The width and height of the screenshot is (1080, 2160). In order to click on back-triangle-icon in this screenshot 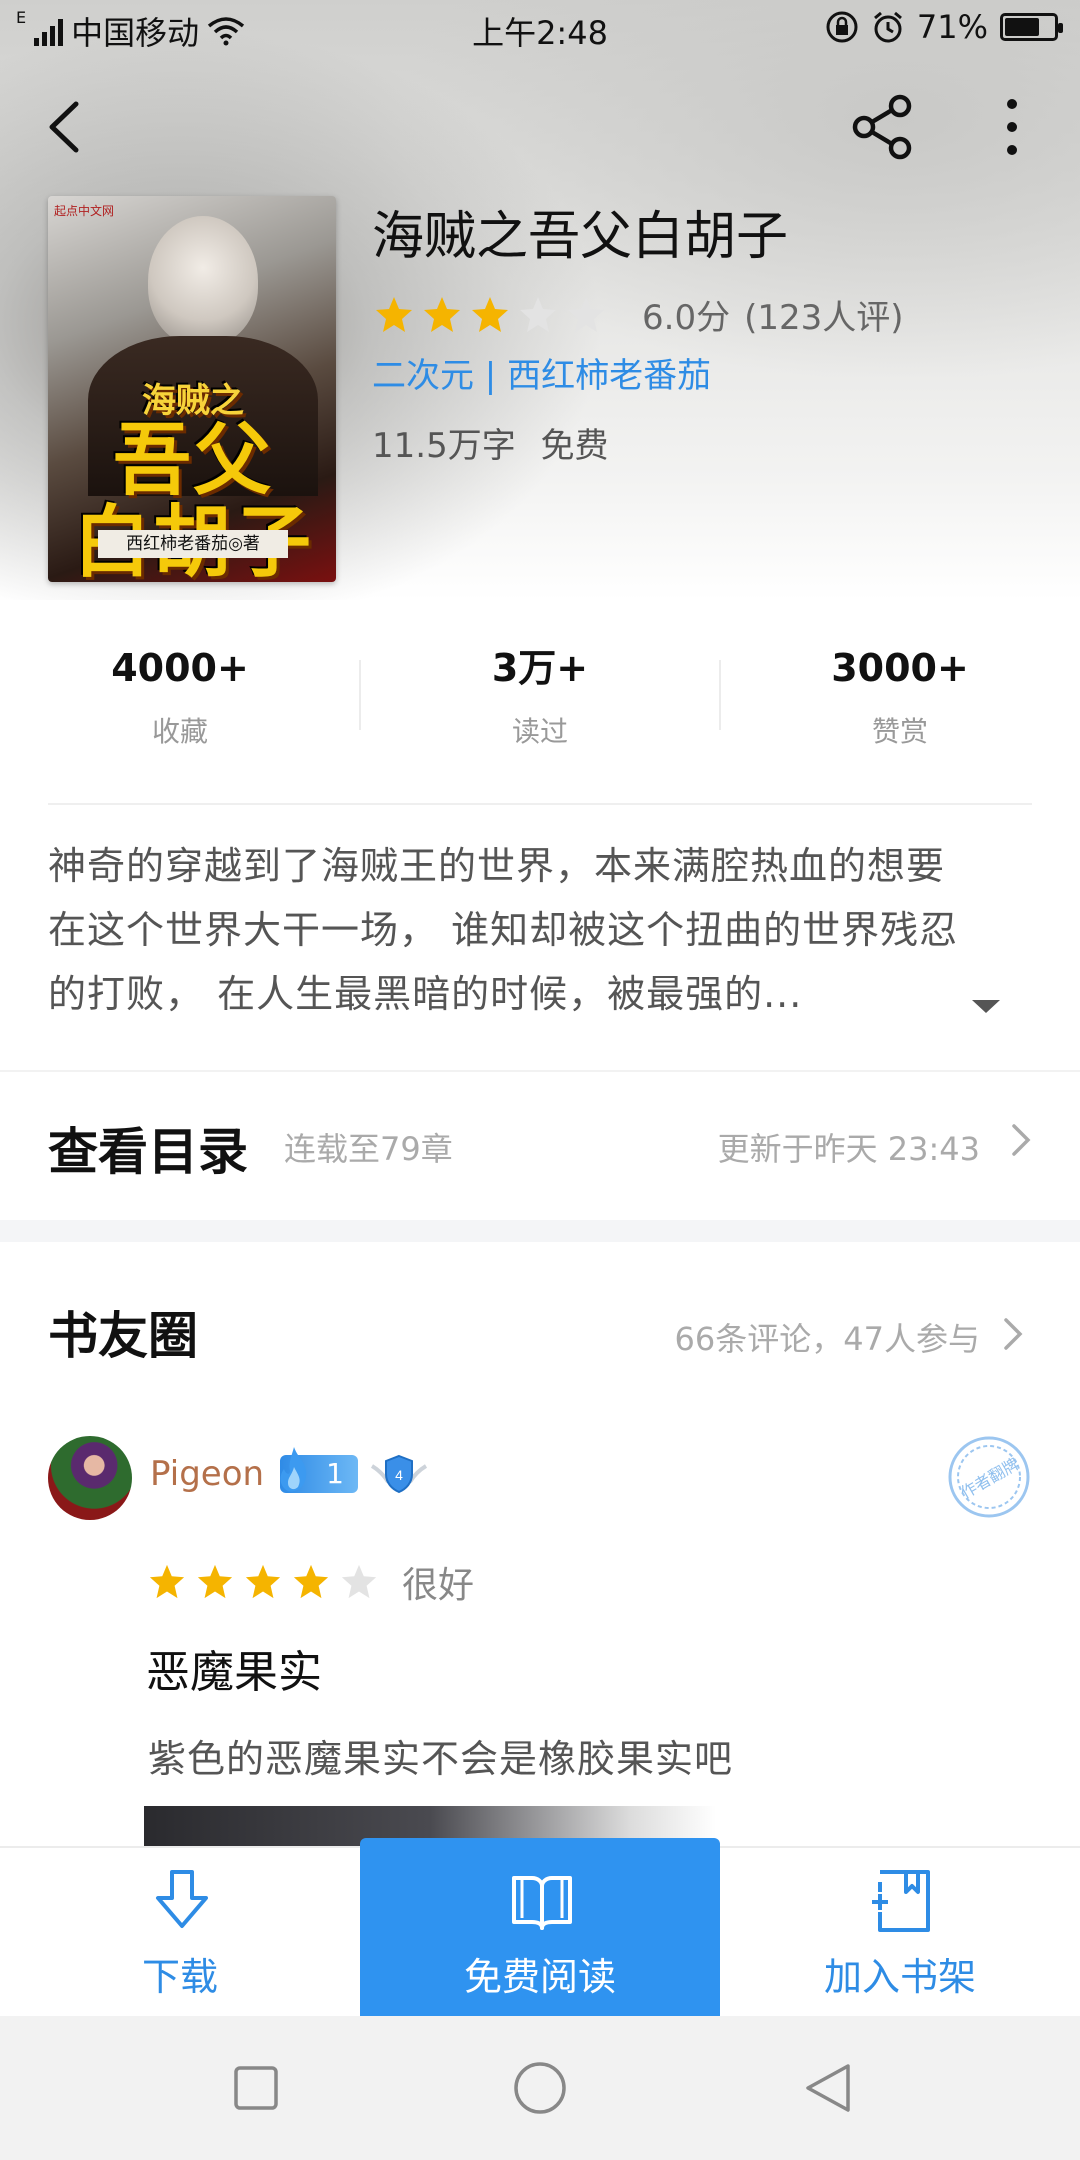, I will do `click(828, 2088)`.